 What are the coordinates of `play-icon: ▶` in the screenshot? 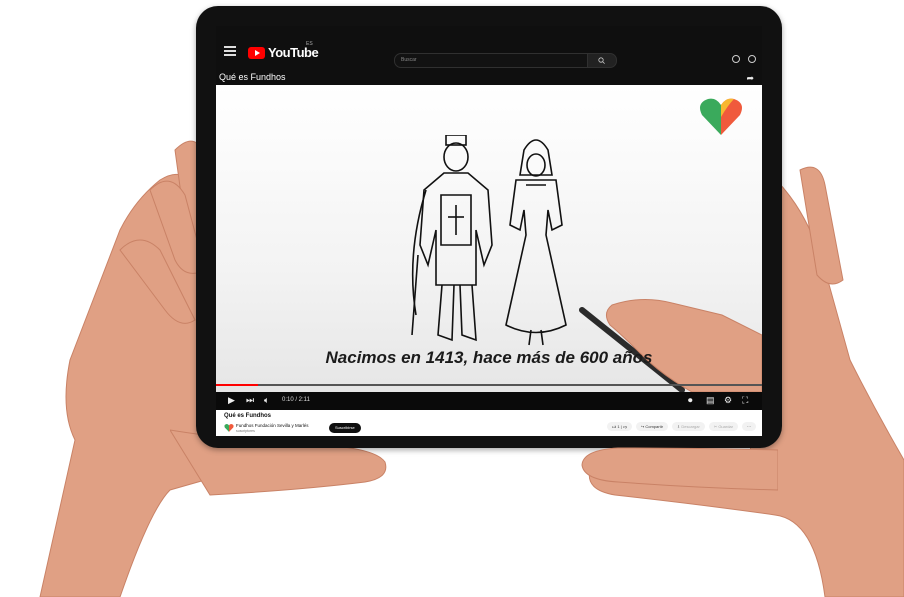 It's located at (231, 400).